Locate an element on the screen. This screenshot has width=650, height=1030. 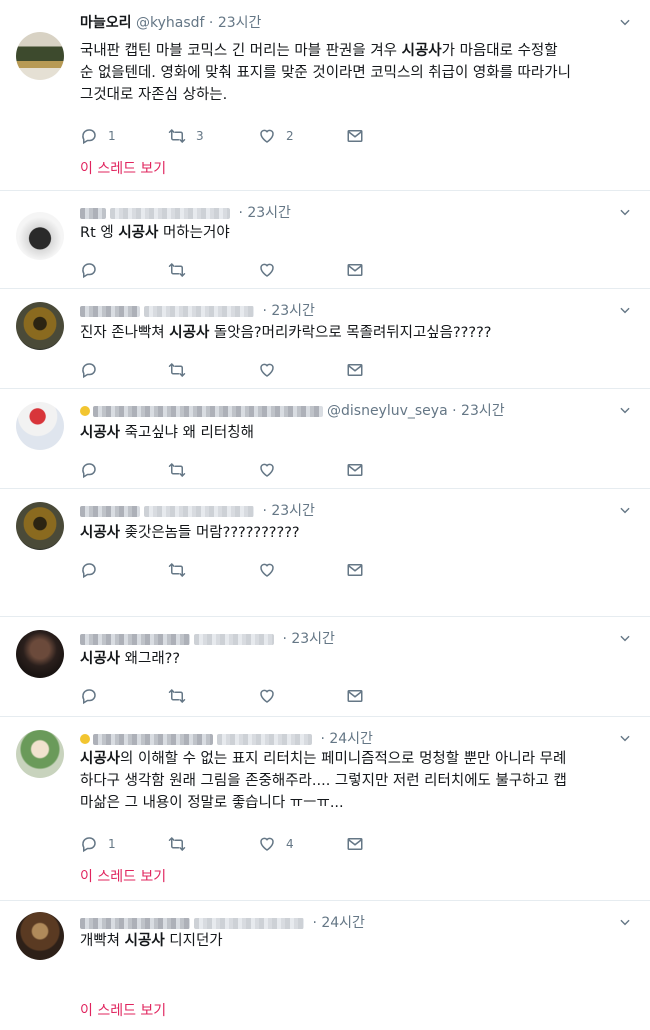
display-name: 마늘오리 is located at coordinates (106, 23).